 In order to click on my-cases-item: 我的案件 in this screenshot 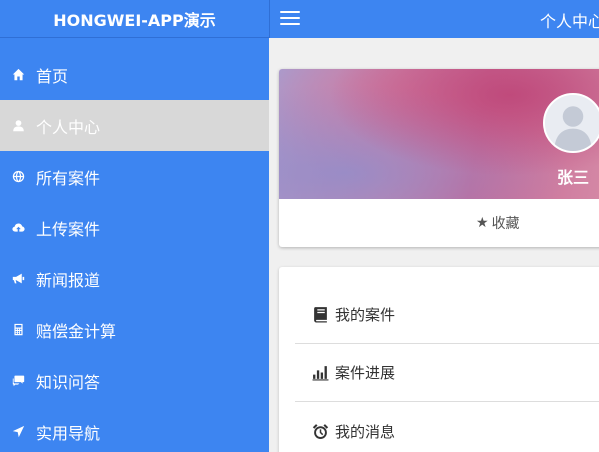, I will do `click(447, 315)`.